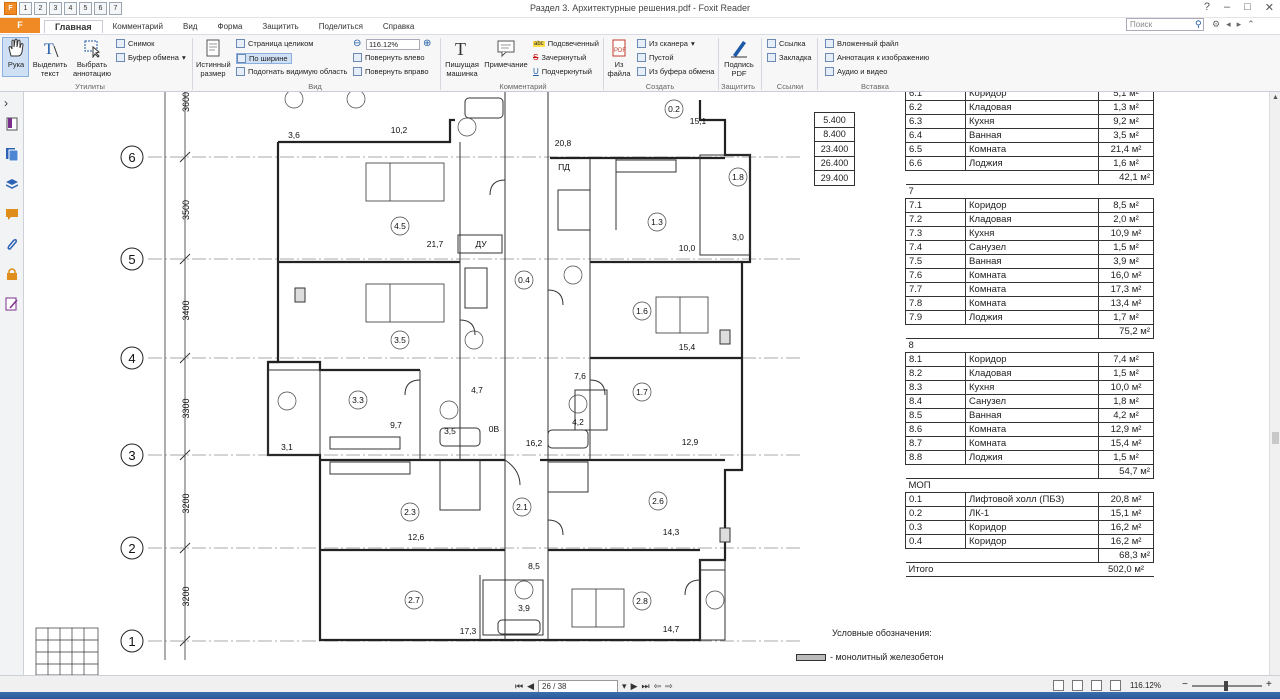 The width and height of the screenshot is (1280, 699). Describe the element at coordinates (566, 43) in the screenshot. I see `highlight-button: abc Подсвеченный` at that location.